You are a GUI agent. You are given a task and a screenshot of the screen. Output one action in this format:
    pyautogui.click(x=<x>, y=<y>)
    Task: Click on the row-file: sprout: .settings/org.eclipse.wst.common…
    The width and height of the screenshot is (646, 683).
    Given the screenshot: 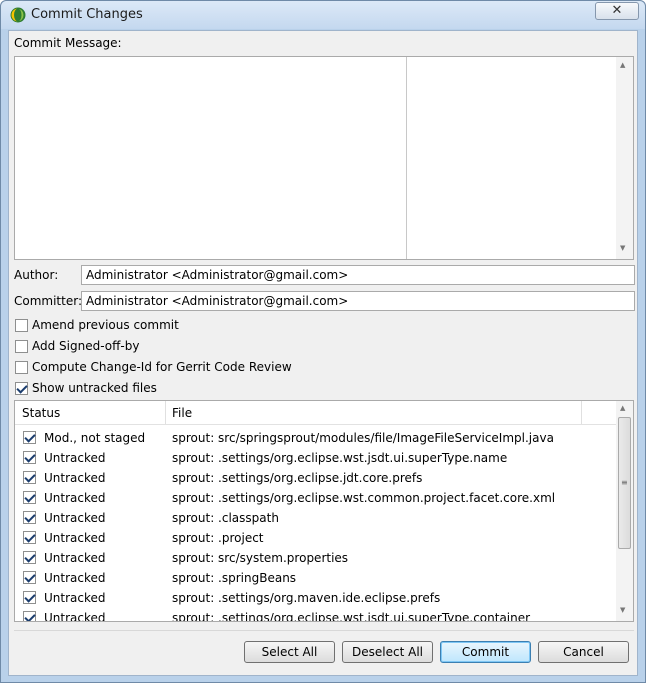 What is the action you would take?
    pyautogui.click(x=364, y=498)
    